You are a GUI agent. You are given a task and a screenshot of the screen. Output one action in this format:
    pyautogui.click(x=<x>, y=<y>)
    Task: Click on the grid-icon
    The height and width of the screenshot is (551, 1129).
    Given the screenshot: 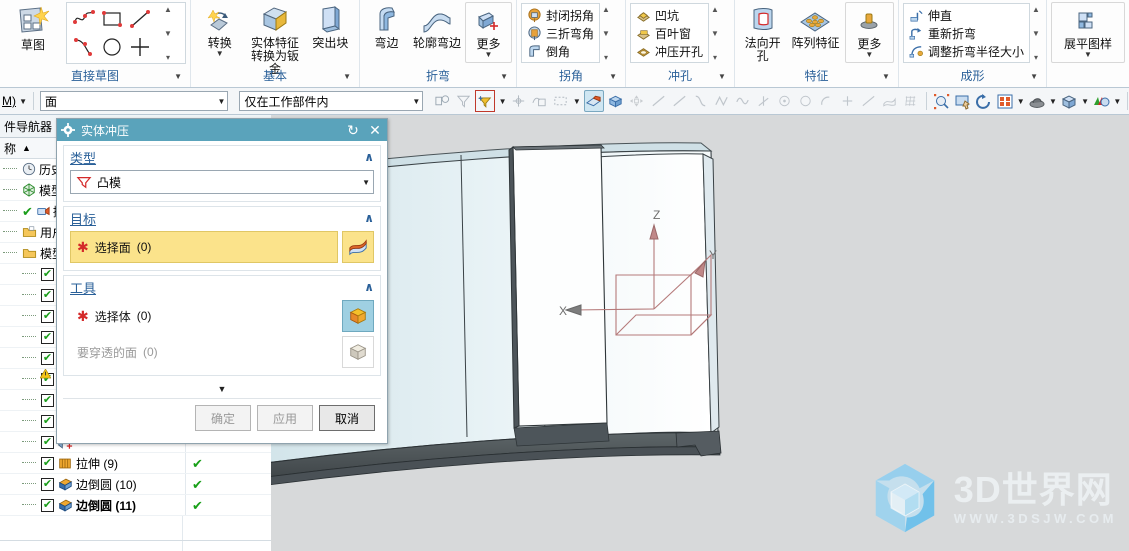 What is the action you would take?
    pyautogui.click(x=911, y=101)
    